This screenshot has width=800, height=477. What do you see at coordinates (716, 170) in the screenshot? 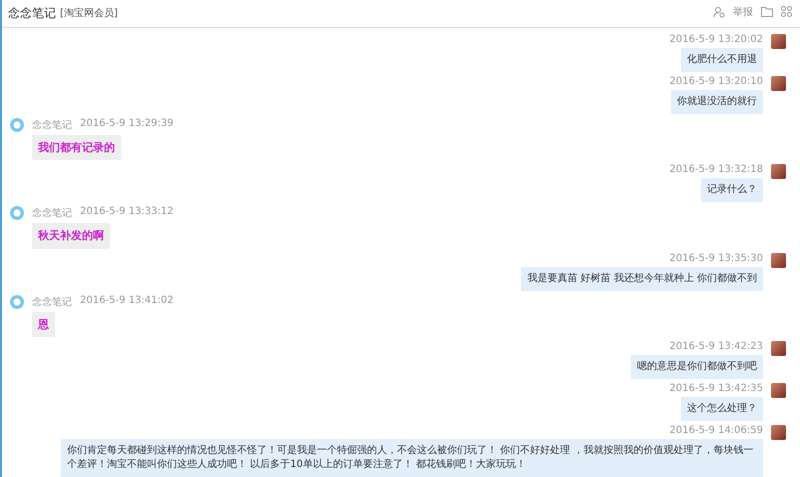
I see `message-time: 2016-5-9 13:32:18` at bounding box center [716, 170].